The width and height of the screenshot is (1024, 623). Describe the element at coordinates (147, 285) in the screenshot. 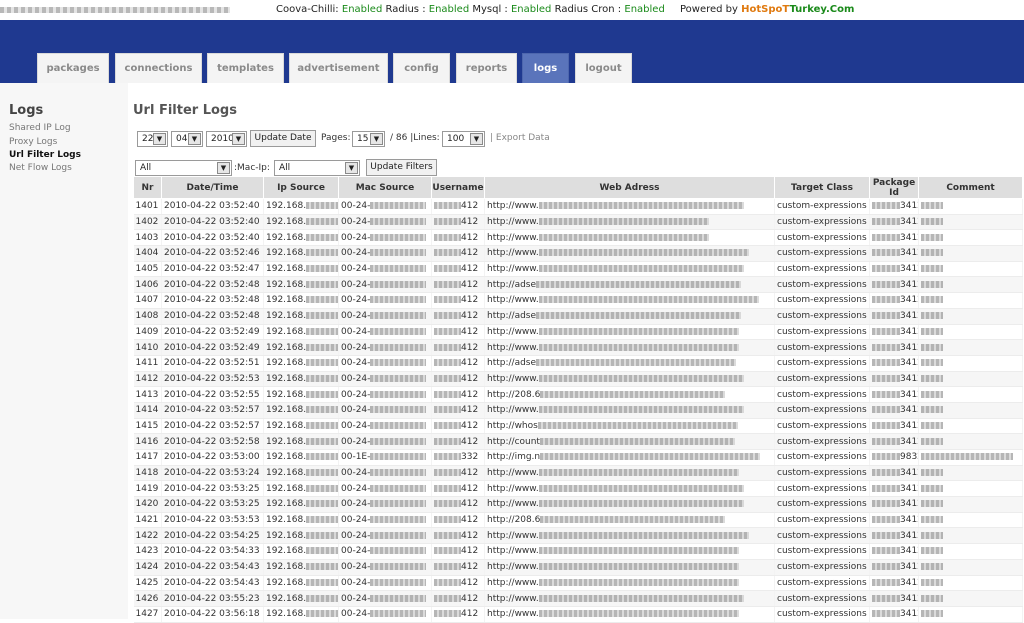

I see `cell-nr: 1406` at that location.